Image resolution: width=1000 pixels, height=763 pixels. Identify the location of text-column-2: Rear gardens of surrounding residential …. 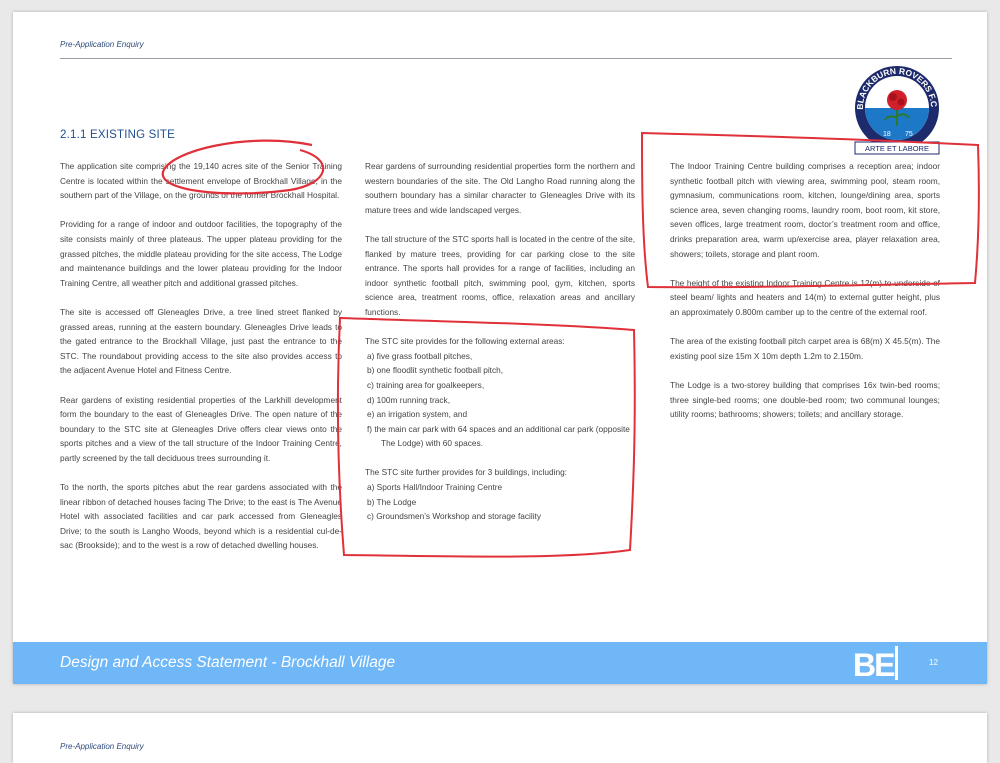
(500, 348).